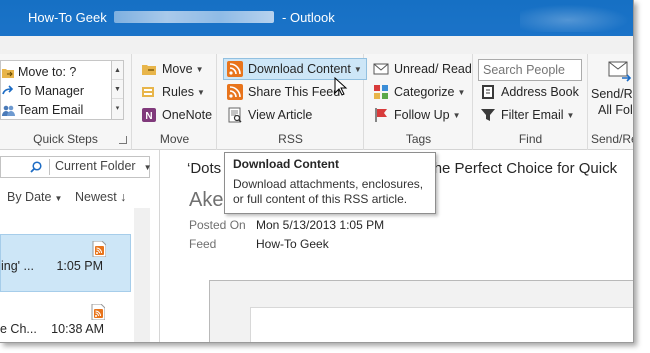  I want to click on window-title: How-To Geek - Outlook, so click(181, 17).